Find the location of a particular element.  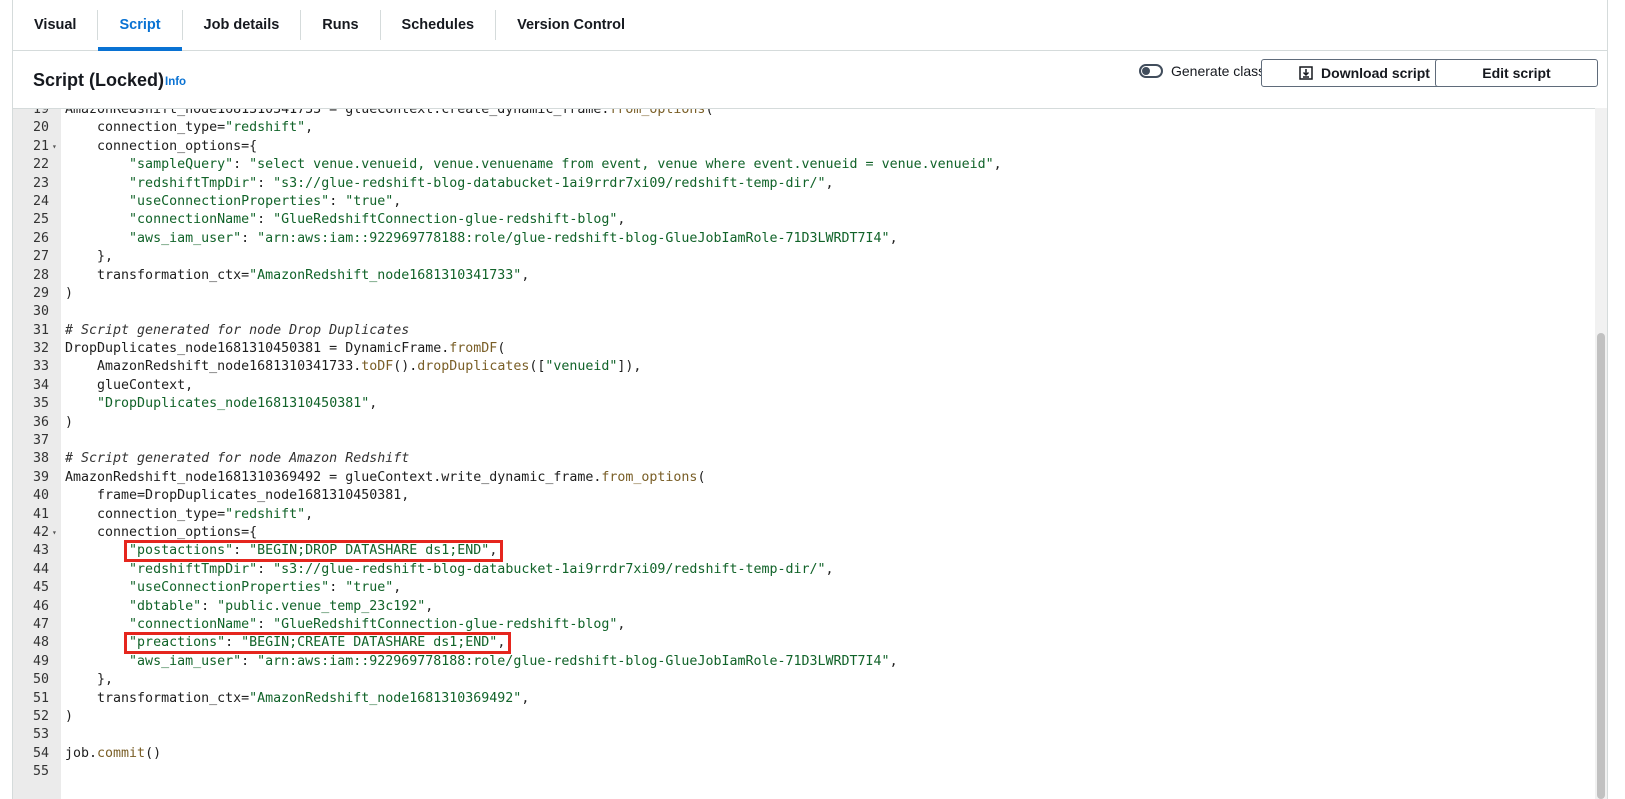

tab-visual: Visual is located at coordinates (55, 25).